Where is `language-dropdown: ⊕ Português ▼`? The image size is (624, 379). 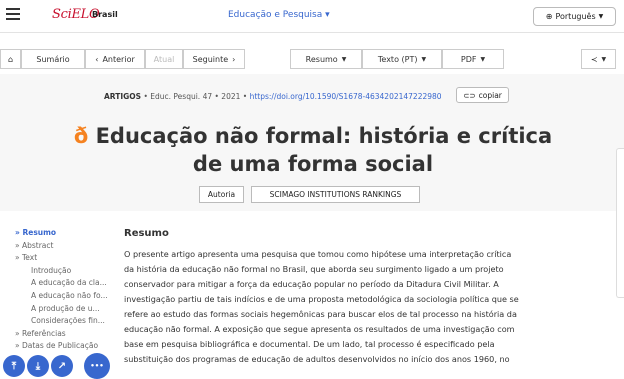 language-dropdown: ⊕ Português ▼ is located at coordinates (574, 16).